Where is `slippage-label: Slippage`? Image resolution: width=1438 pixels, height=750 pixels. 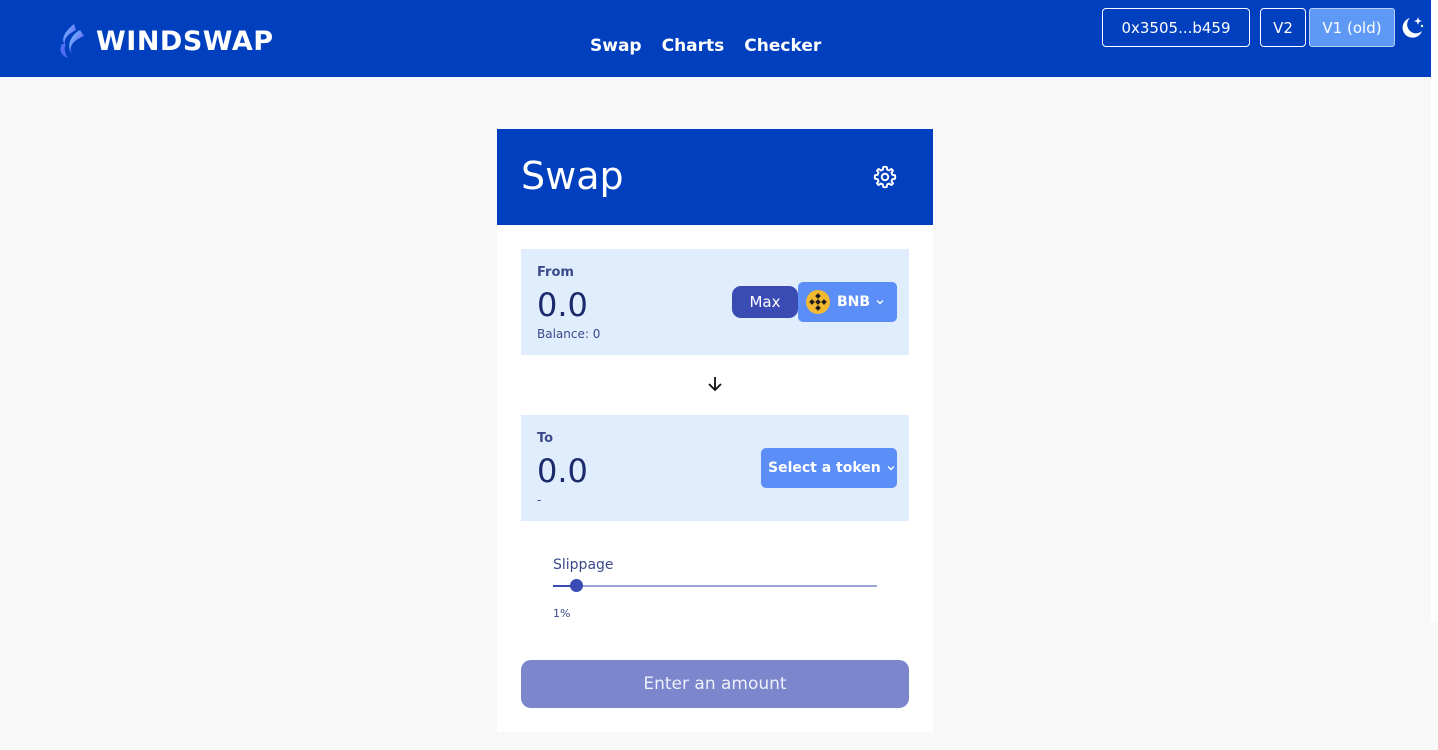 slippage-label: Slippage is located at coordinates (583, 565).